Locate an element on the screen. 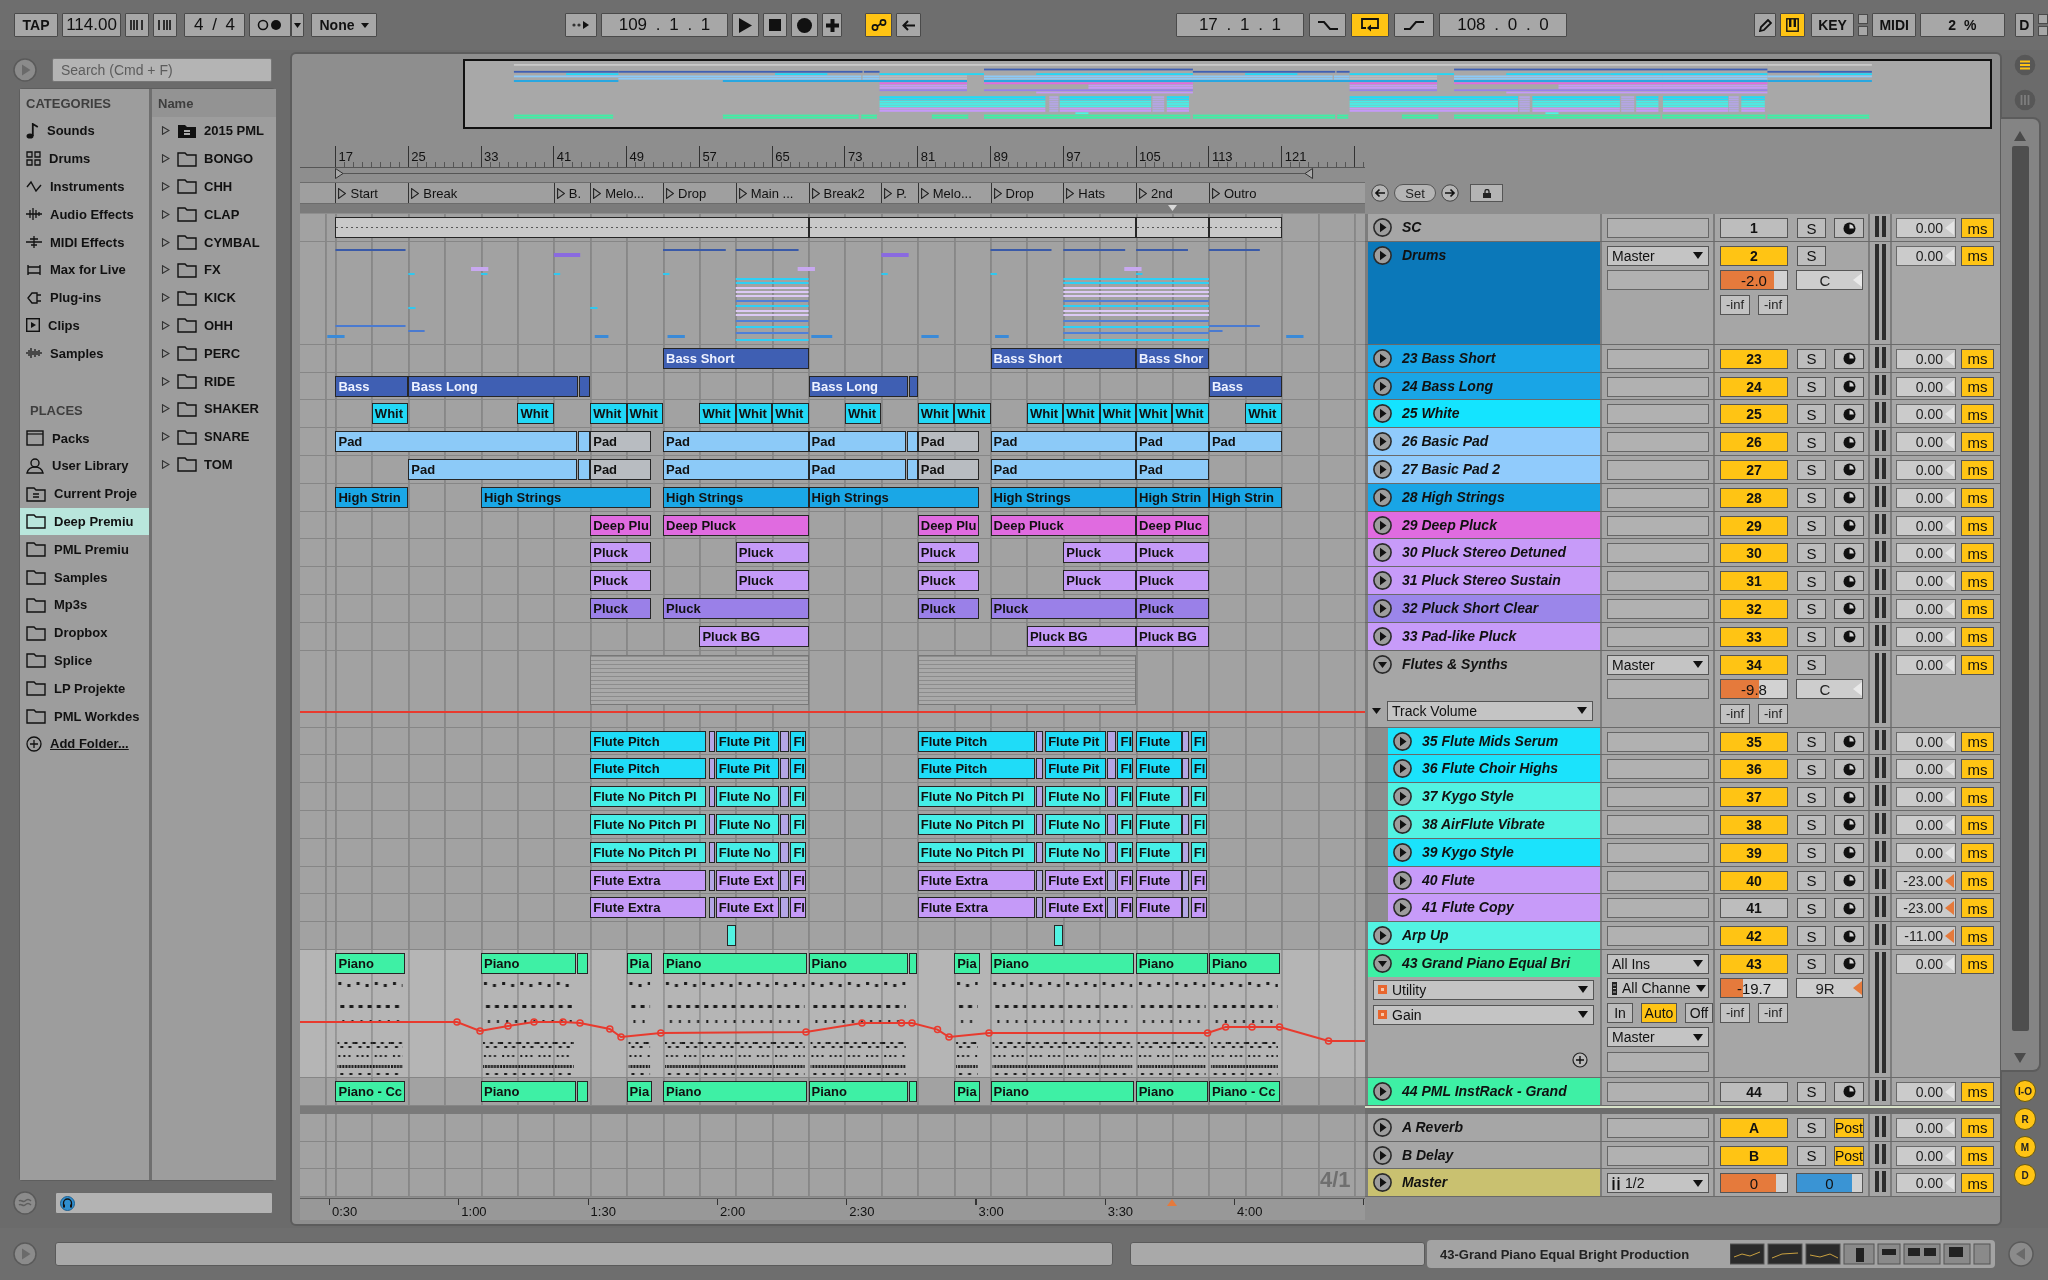  clip: Flute No Pitch Pl is located at coordinates (648, 824).